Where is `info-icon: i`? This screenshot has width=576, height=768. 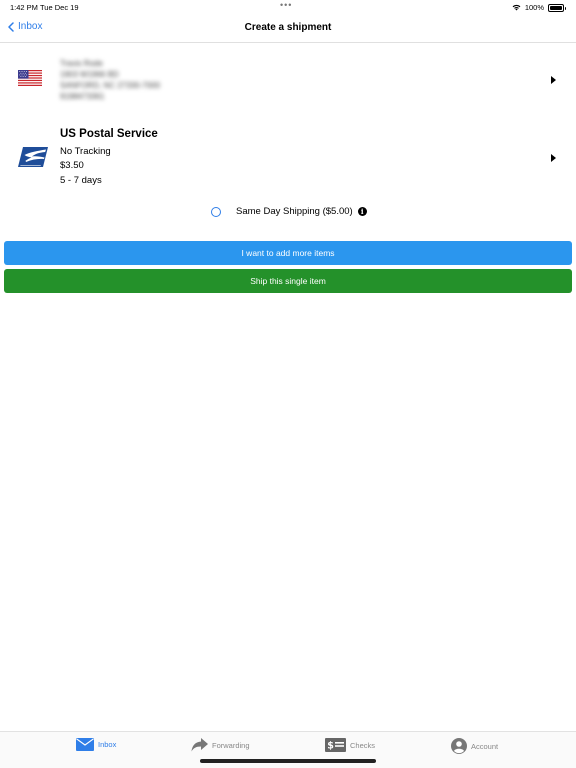 info-icon: i is located at coordinates (362, 211).